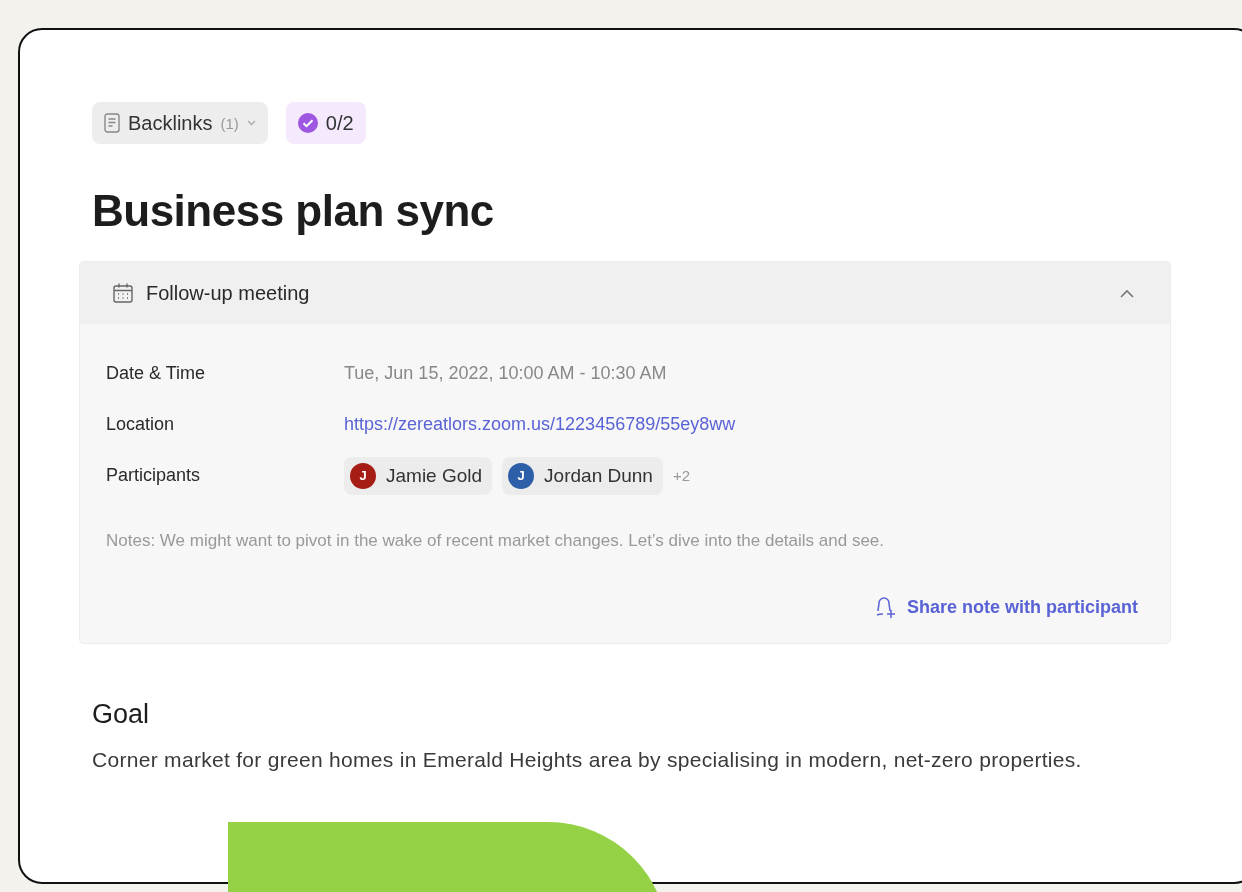  I want to click on meeting-notes: Notes: We might want to pivot in the wake of recent market changes. Let’s dive into the details and see., so click(496, 541).